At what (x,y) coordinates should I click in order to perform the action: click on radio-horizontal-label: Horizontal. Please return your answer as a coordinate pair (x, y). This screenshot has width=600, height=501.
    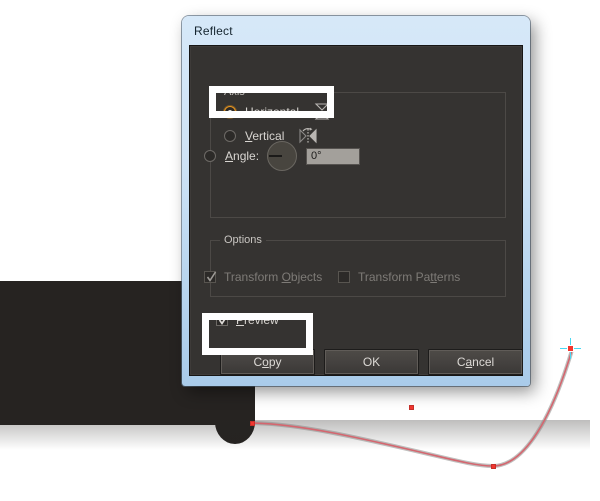
    Looking at the image, I should click on (272, 112).